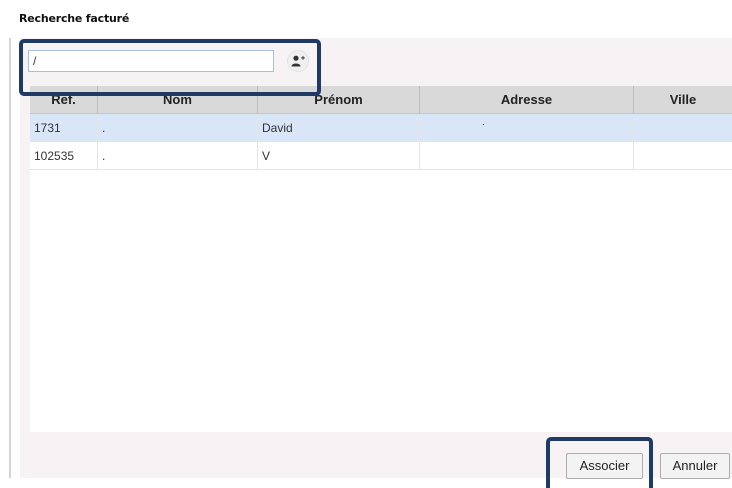 This screenshot has width=732, height=488. What do you see at coordinates (64, 156) in the screenshot?
I see `cell-ref: 102535` at bounding box center [64, 156].